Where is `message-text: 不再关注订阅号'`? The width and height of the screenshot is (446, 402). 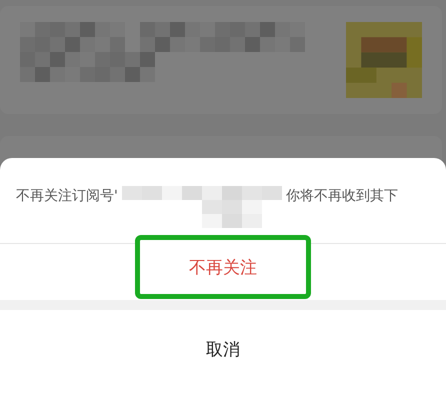
message-text: 不再关注订阅号' is located at coordinates (67, 196).